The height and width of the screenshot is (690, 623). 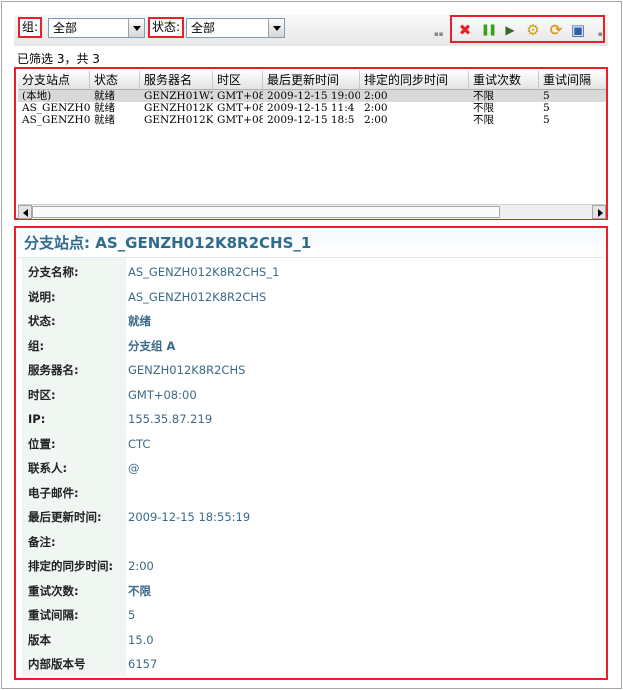 What do you see at coordinates (312, 346) in the screenshot?
I see `detail-row: 组: 分支组 A` at bounding box center [312, 346].